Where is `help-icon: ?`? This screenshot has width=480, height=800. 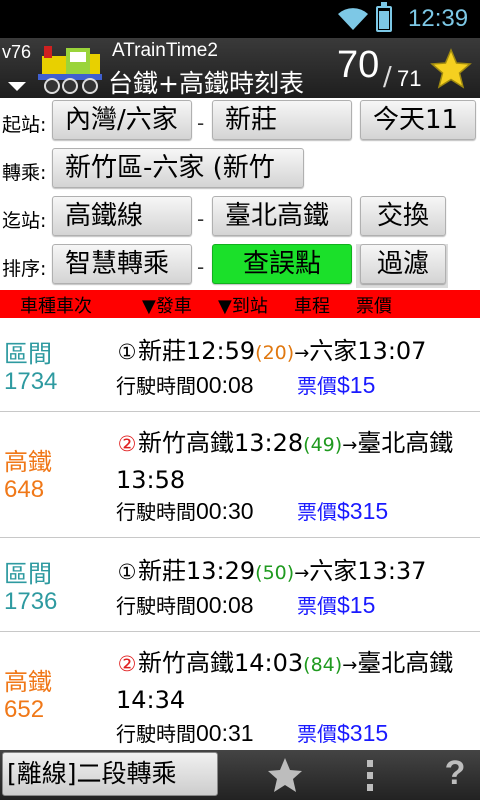
help-icon: ? is located at coordinates (455, 775).